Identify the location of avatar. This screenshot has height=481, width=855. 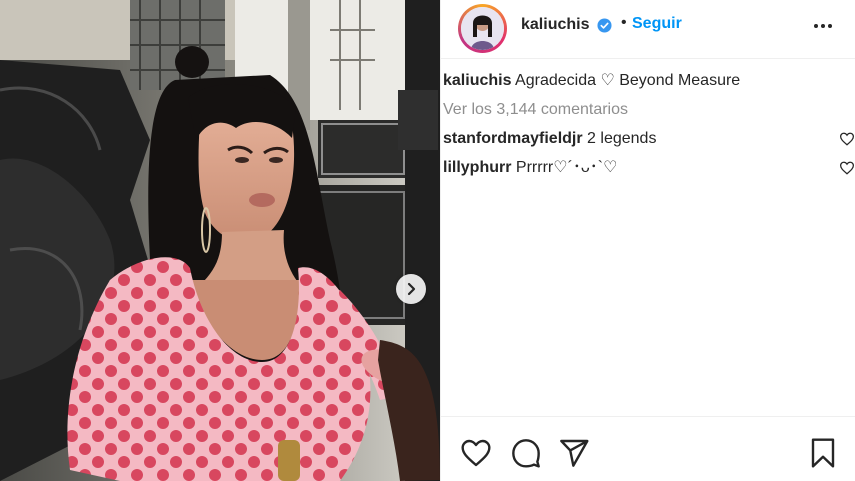
(482, 28).